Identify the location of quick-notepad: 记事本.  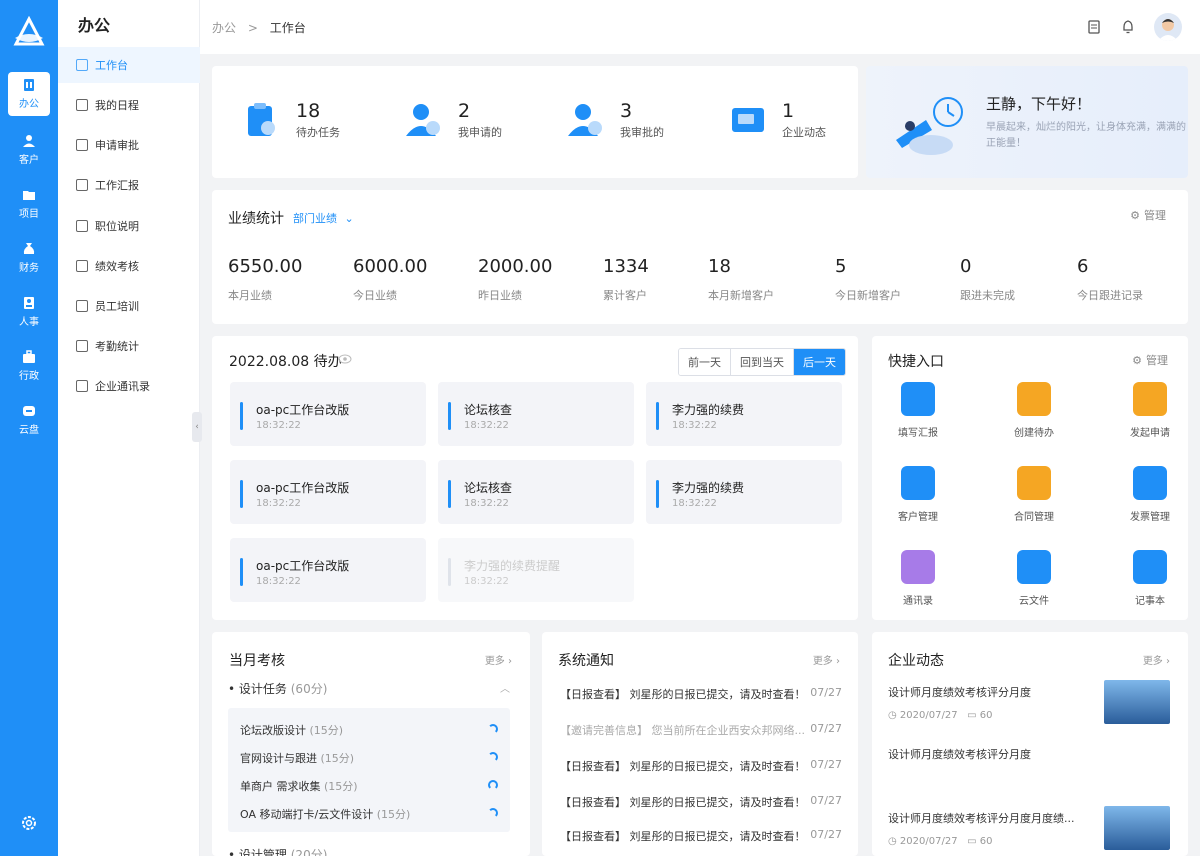
(1150, 578).